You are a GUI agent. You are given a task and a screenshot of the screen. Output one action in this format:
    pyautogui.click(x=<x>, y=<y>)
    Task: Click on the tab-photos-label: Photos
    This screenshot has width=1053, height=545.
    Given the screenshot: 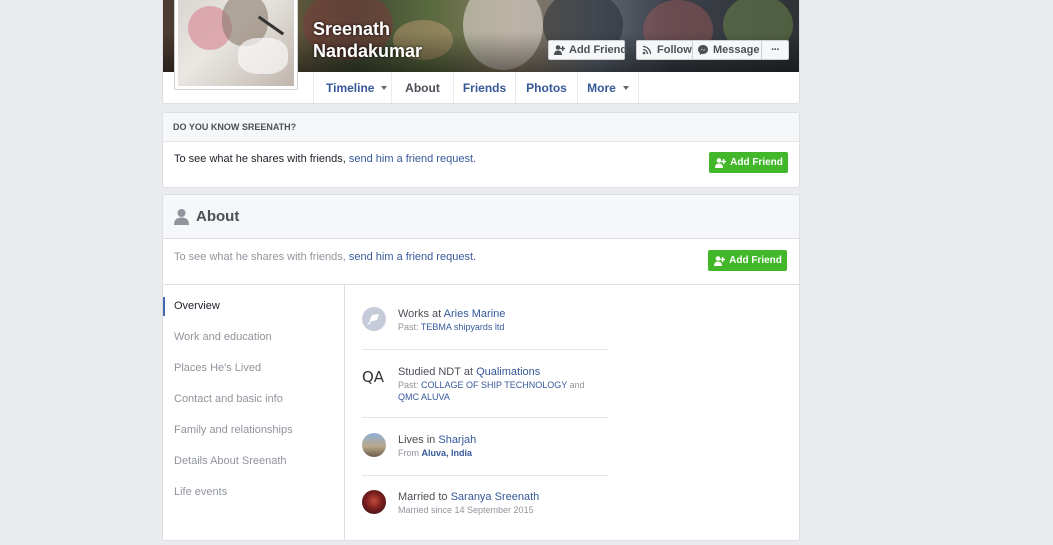 What is the action you would take?
    pyautogui.click(x=546, y=87)
    